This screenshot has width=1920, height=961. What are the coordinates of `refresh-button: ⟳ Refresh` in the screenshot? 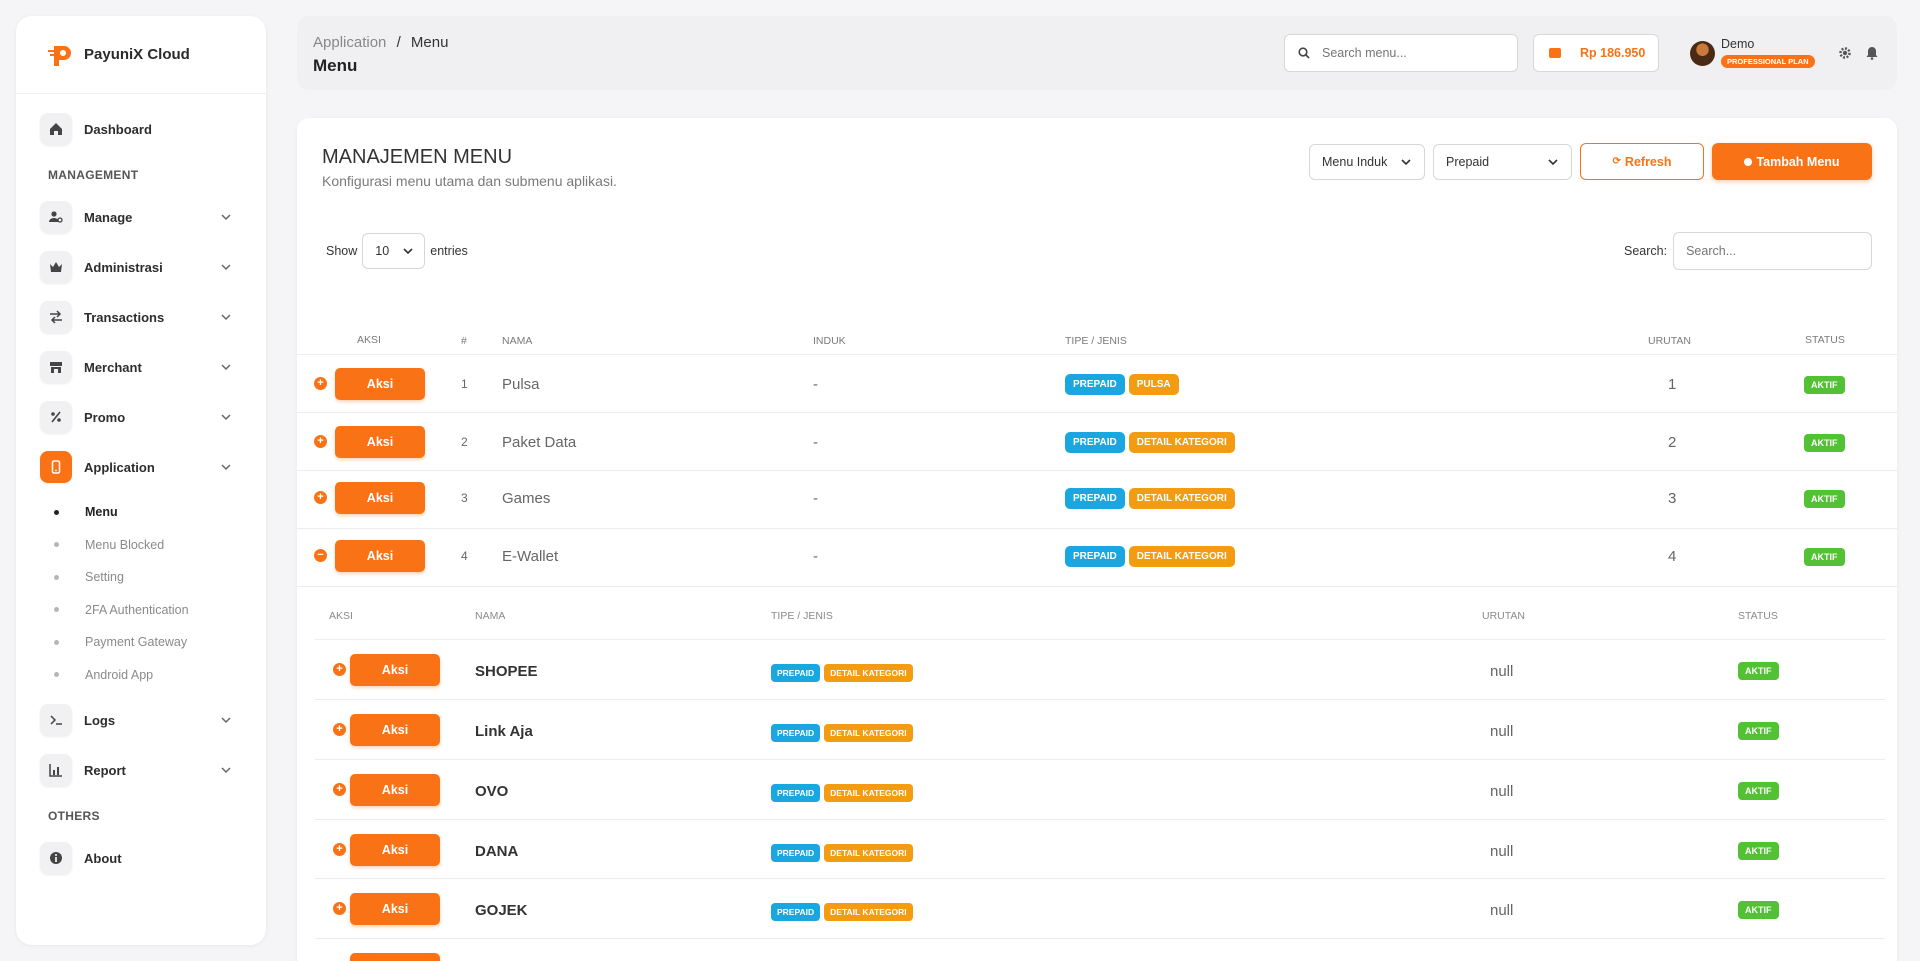 It's located at (1642, 161).